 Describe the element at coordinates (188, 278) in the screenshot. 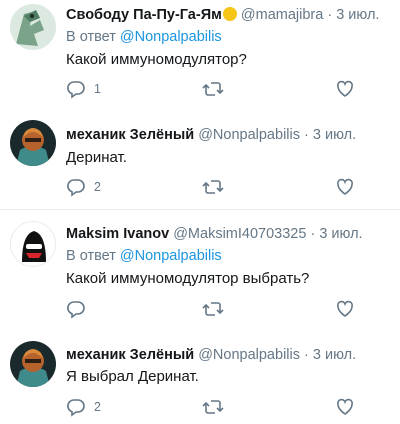

I see `tweet-text: Какой иммуномодулятор выбрать?` at that location.